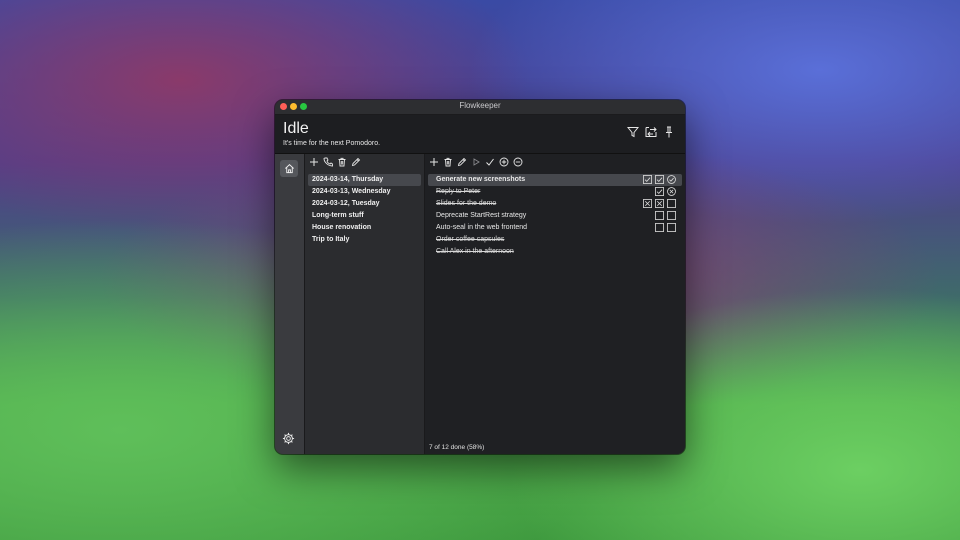  I want to click on window-title: Flowkeeper, so click(480, 105).